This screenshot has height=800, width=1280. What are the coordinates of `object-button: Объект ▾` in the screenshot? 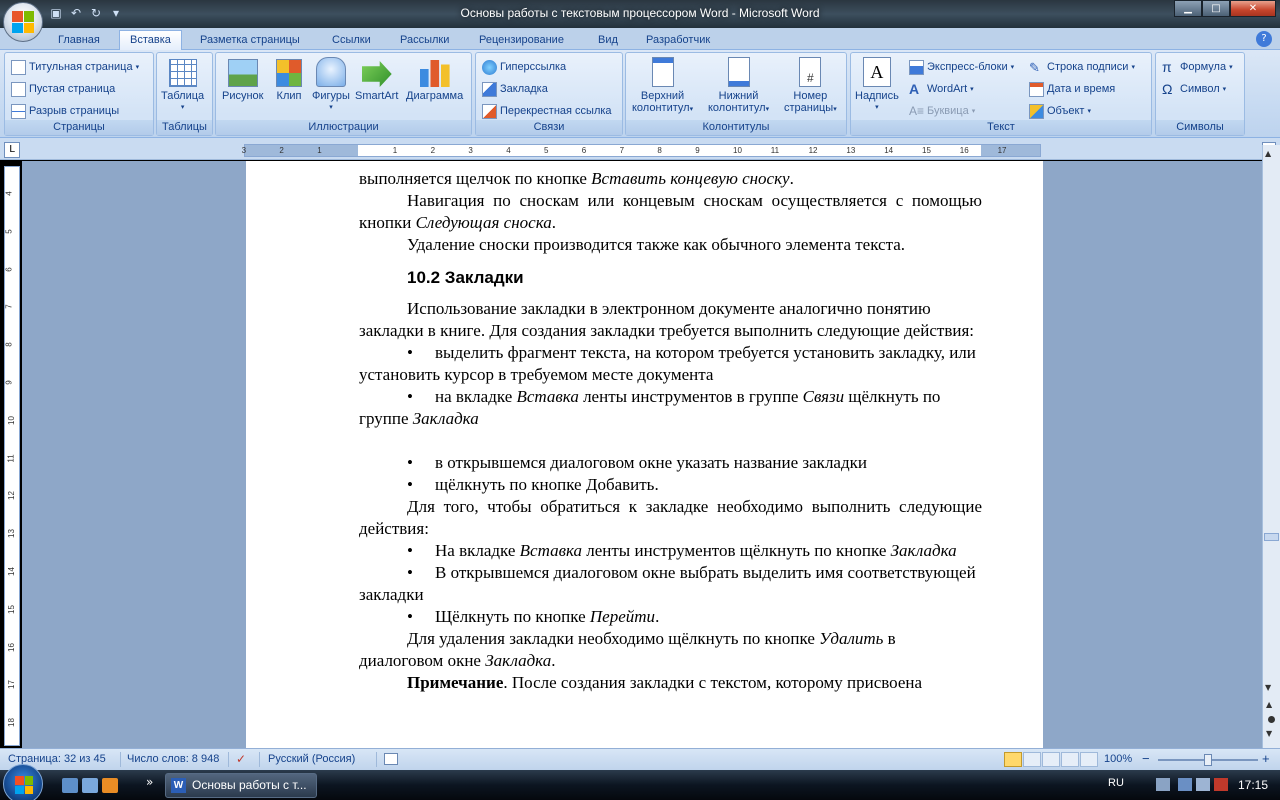 It's located at (1060, 111).